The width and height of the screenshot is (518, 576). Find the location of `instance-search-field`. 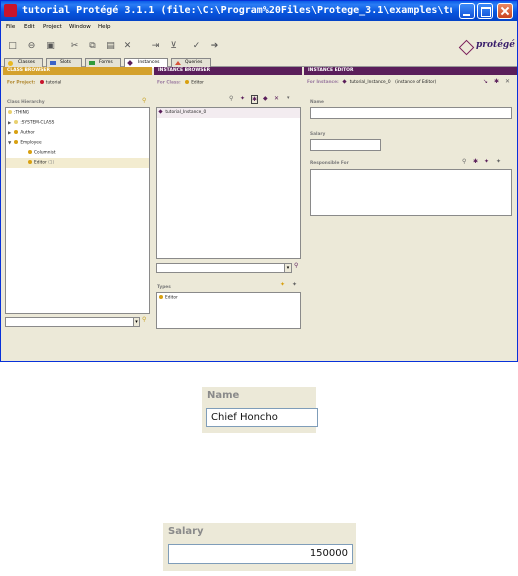

instance-search-field is located at coordinates (221, 268).